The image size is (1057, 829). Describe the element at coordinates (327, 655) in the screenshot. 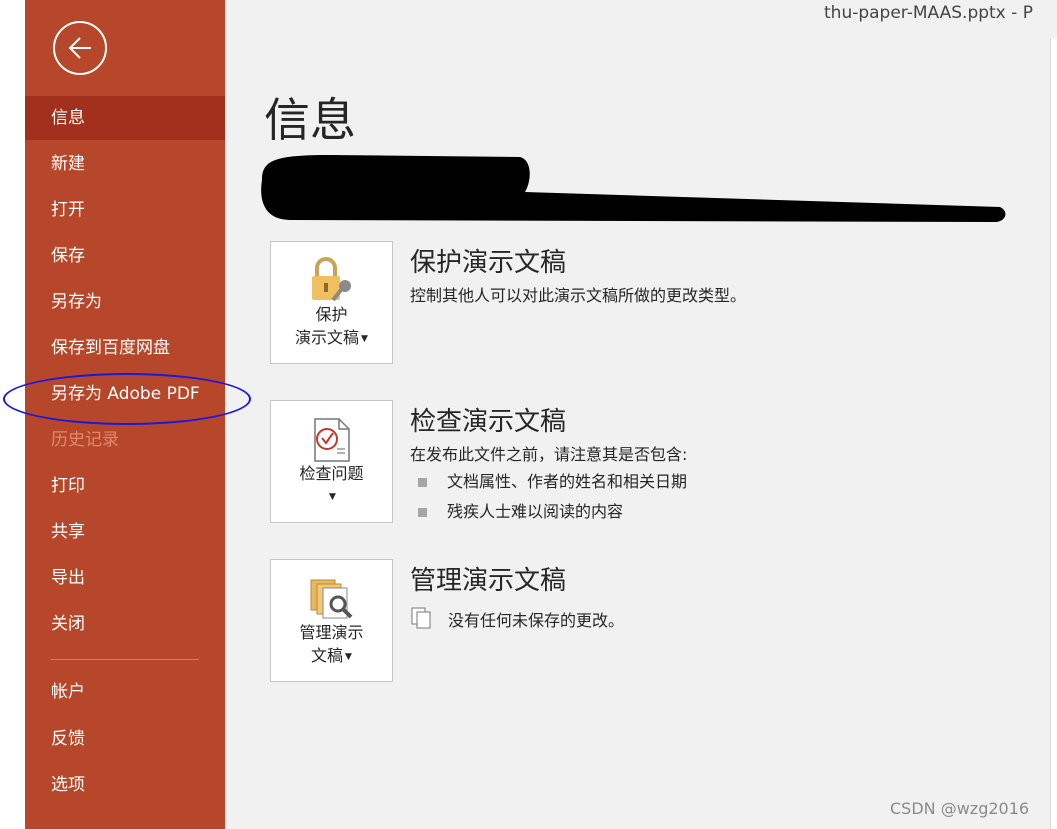

I see `manage-tile-label-text: 文稿` at that location.